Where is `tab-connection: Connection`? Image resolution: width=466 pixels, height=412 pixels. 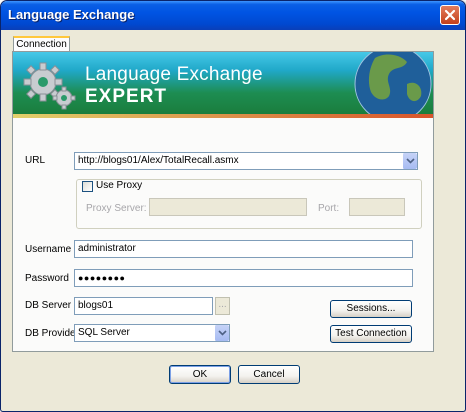
tab-connection: Connection is located at coordinates (41, 44).